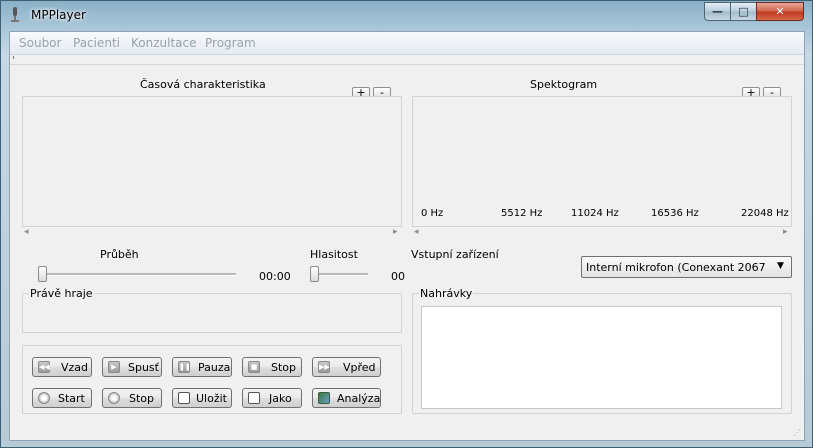  What do you see at coordinates (284, 367) in the screenshot?
I see `stop-playback-label: Stop` at bounding box center [284, 367].